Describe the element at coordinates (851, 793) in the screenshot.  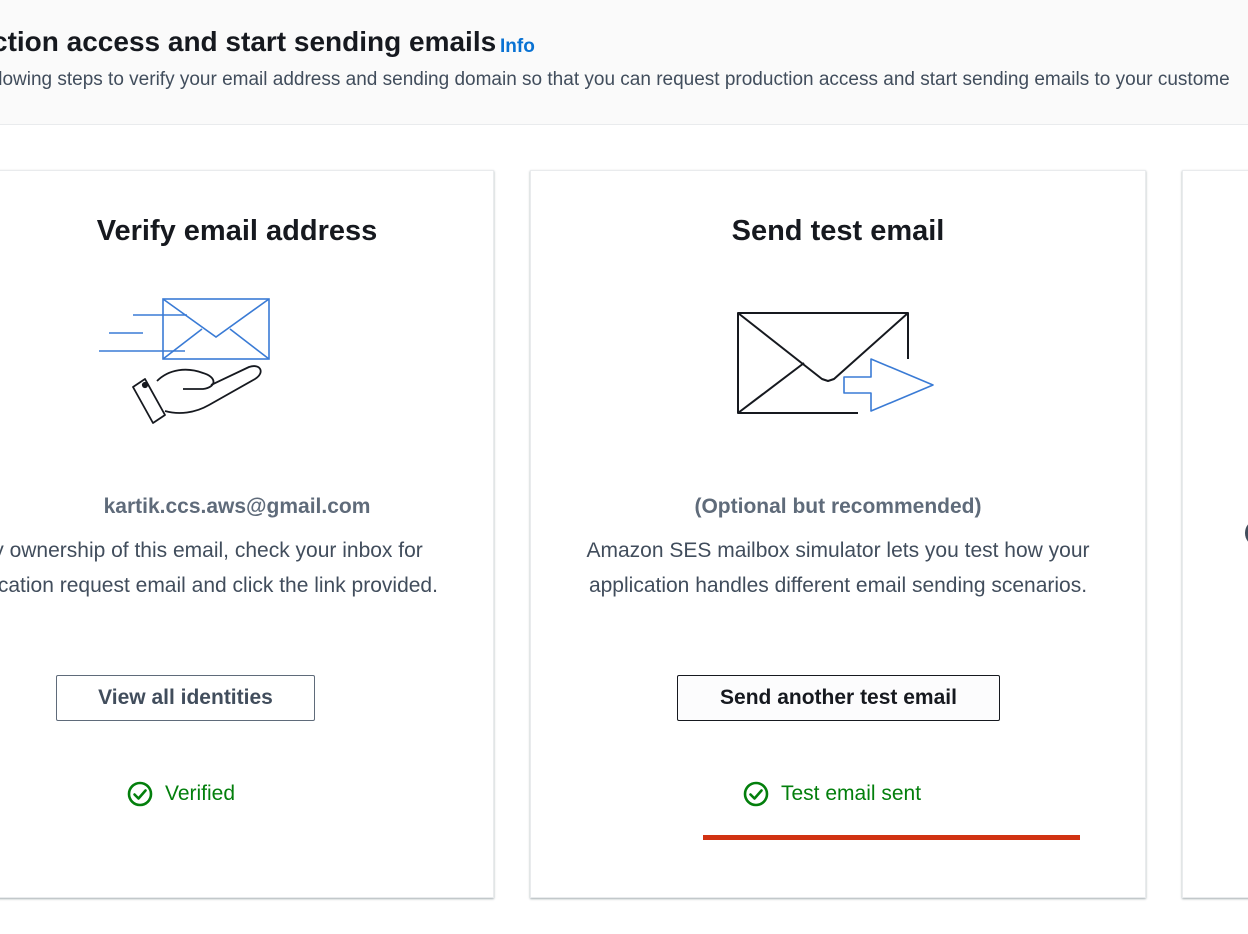
I see `status-text: Test email sent` at that location.